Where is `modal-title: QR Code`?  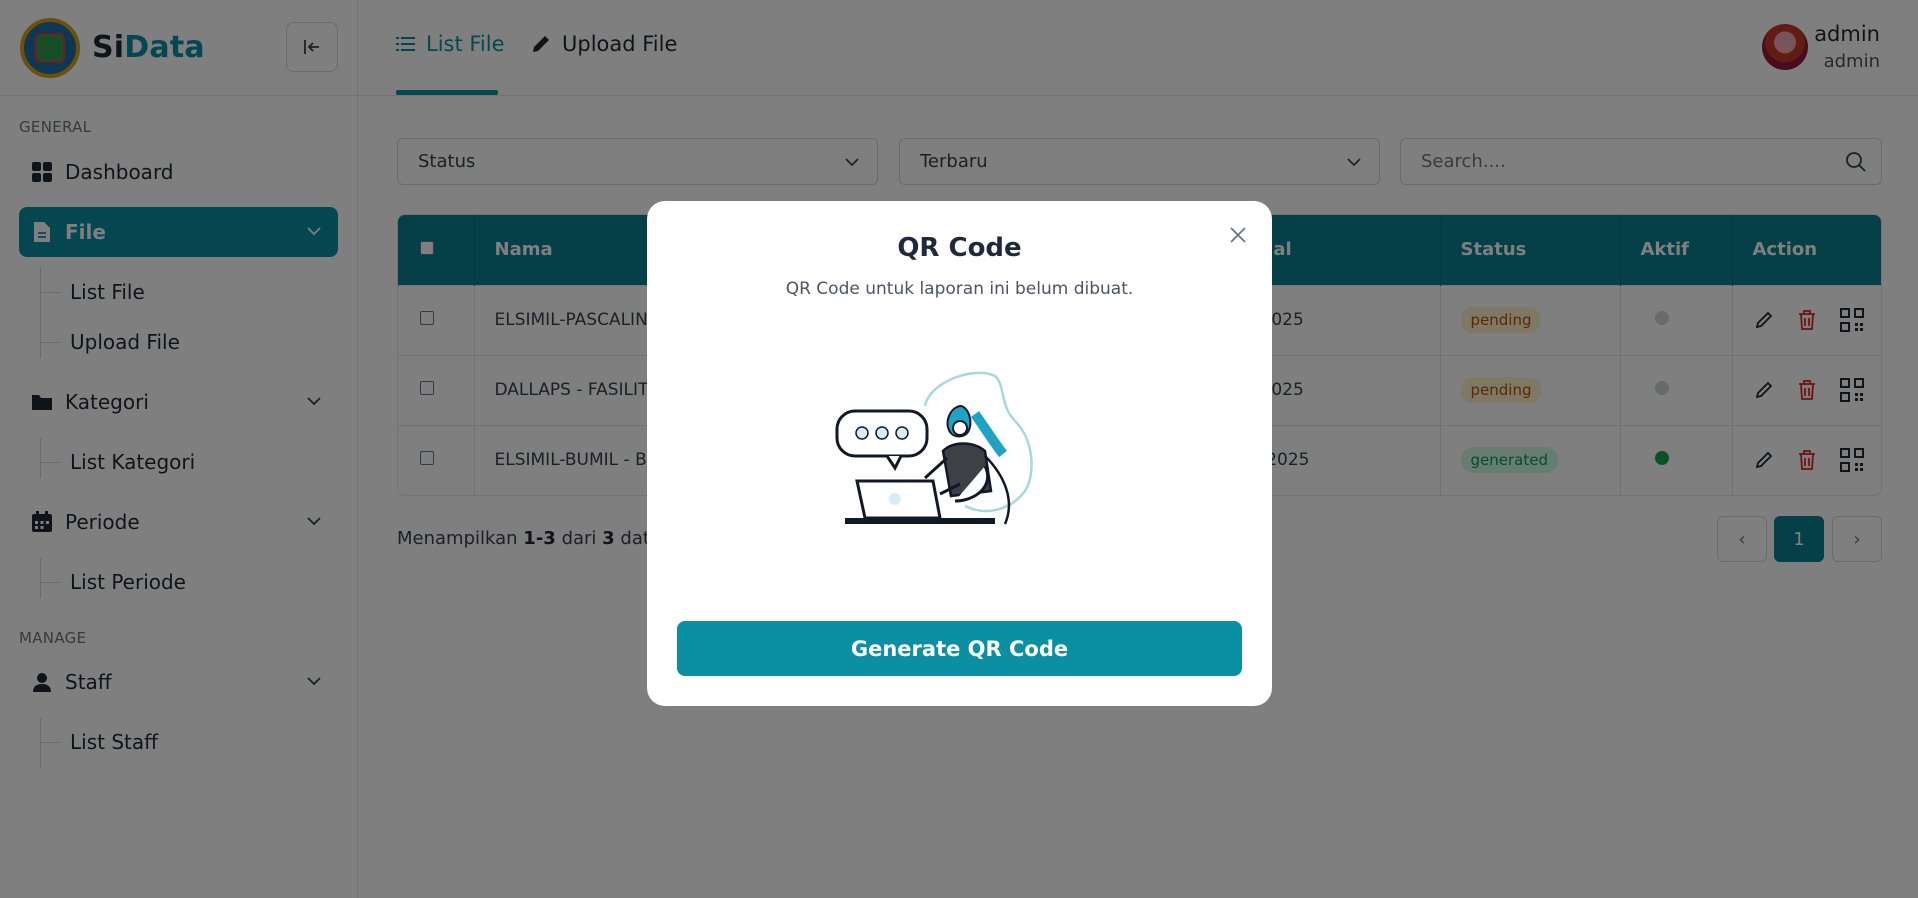
modal-title: QR Code is located at coordinates (959, 248).